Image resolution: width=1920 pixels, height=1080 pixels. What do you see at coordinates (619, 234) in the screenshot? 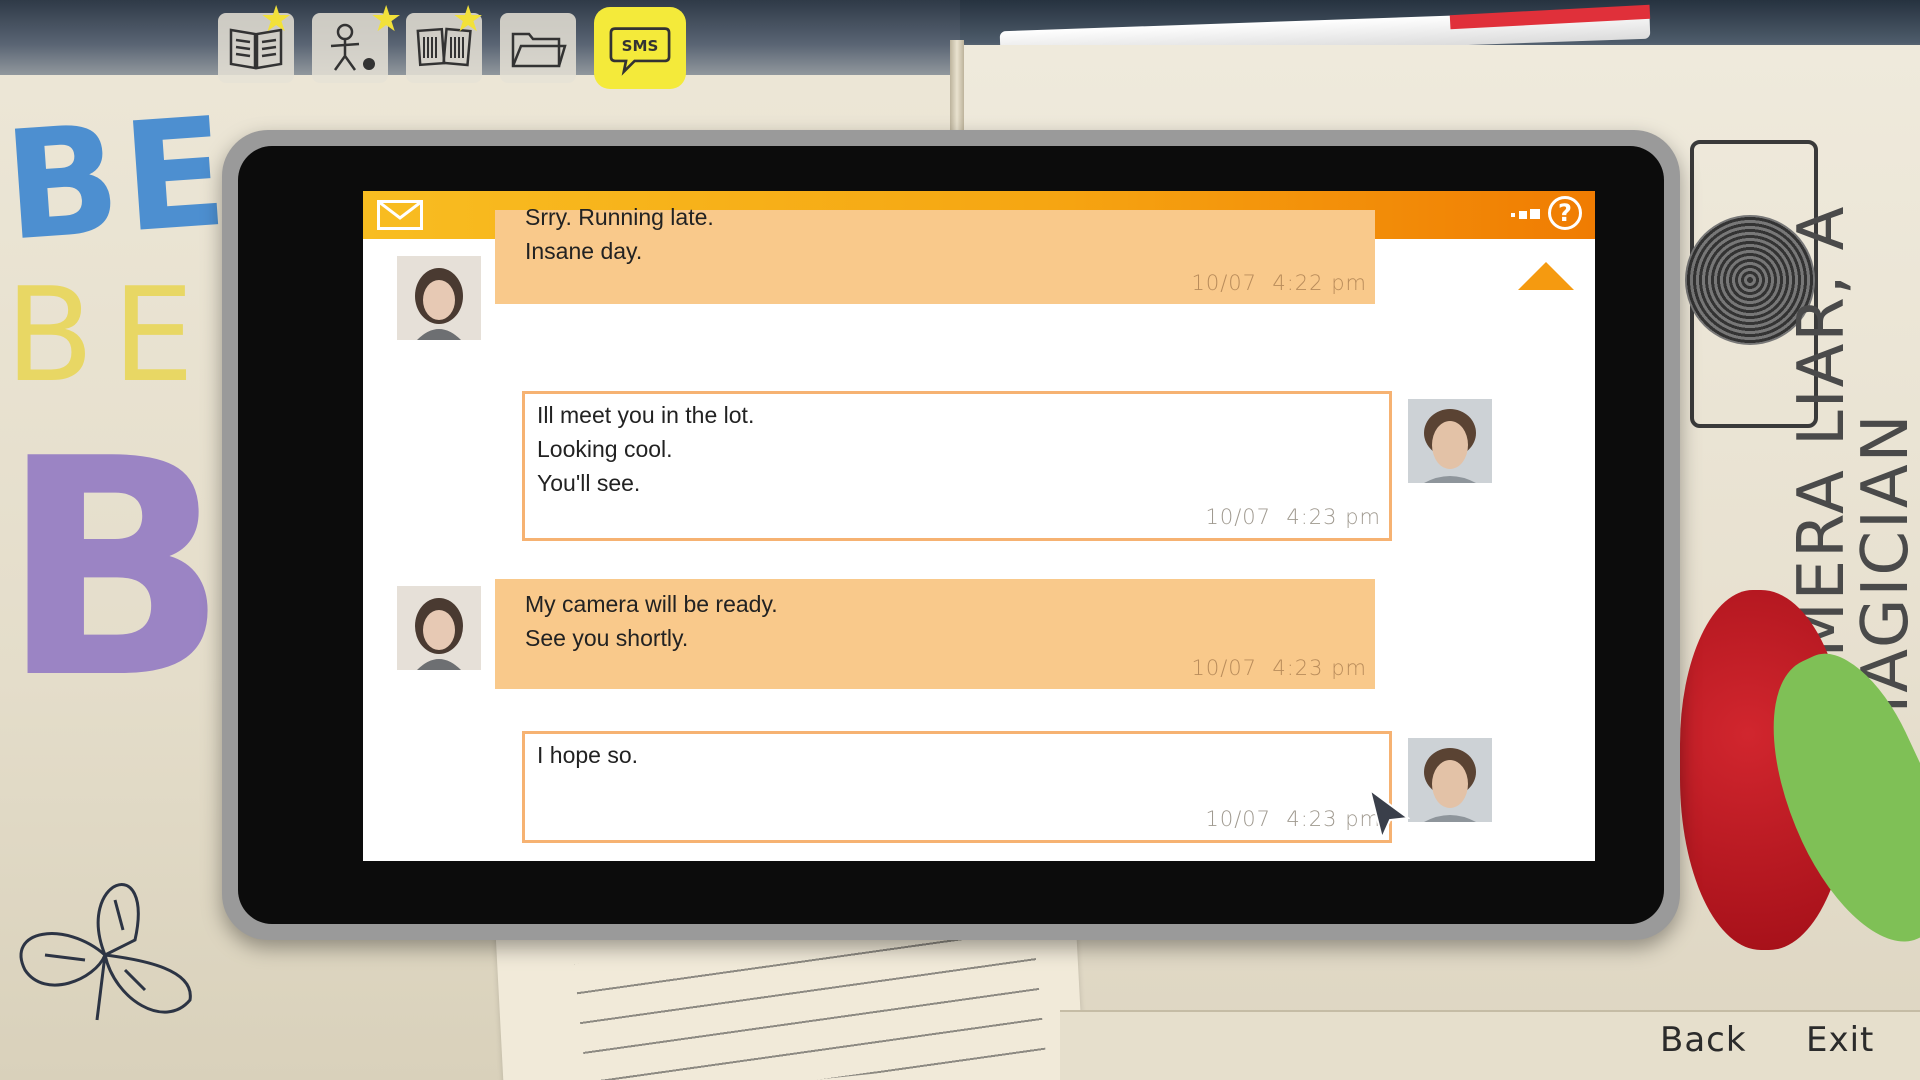
I see `message-text: Srry. Running late. Insane day.` at bounding box center [619, 234].